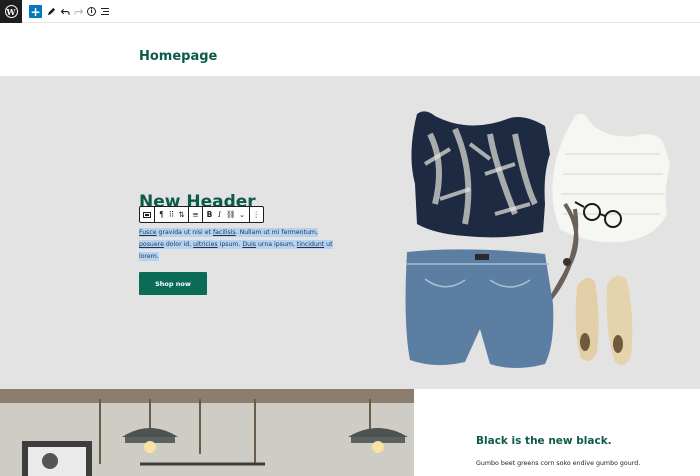 The width and height of the screenshot is (700, 476). I want to click on drag-handle-icon: ⠿, so click(171, 215).